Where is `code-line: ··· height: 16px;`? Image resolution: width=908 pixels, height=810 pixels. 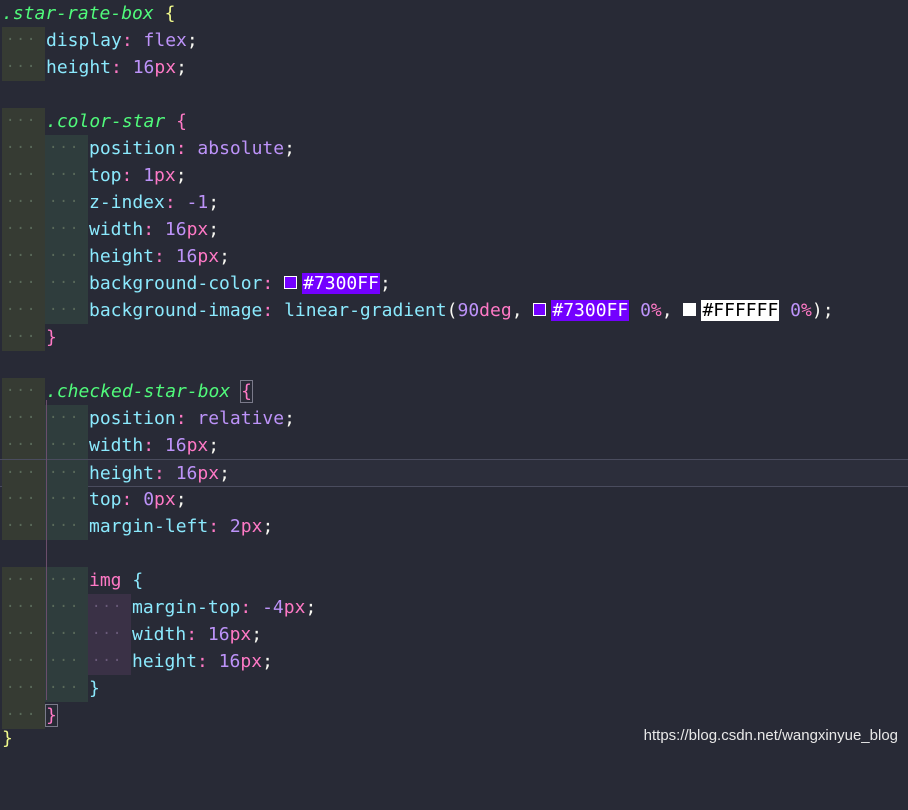 code-line: ··· height: 16px; is located at coordinates (454, 67).